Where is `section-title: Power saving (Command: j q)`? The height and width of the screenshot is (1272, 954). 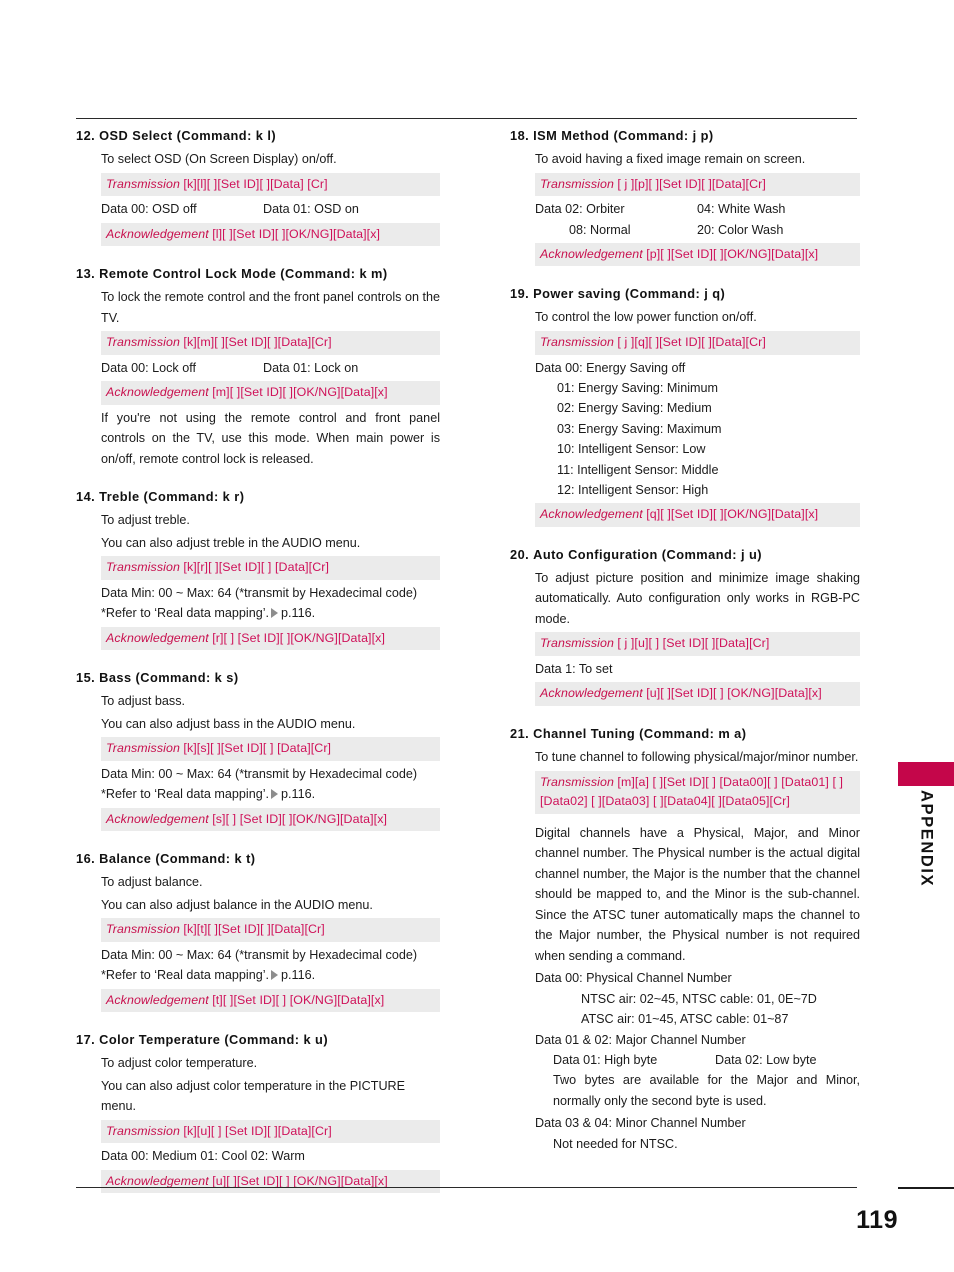
section-title: Power saving (Command: j q) is located at coordinates (629, 294).